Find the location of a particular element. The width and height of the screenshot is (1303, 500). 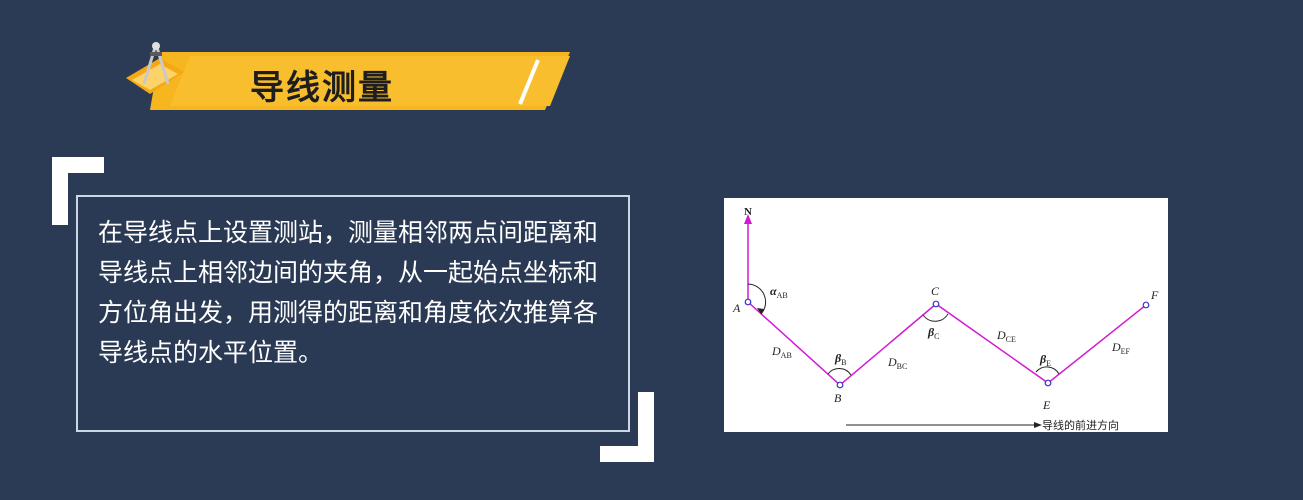

direction-arrow is located at coordinates (944, 425).